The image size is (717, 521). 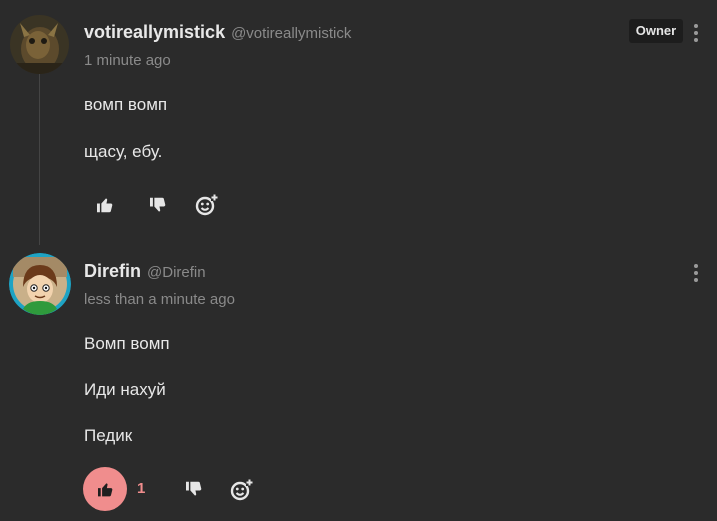 I want to click on author-handle: @Direfin, so click(x=176, y=272).